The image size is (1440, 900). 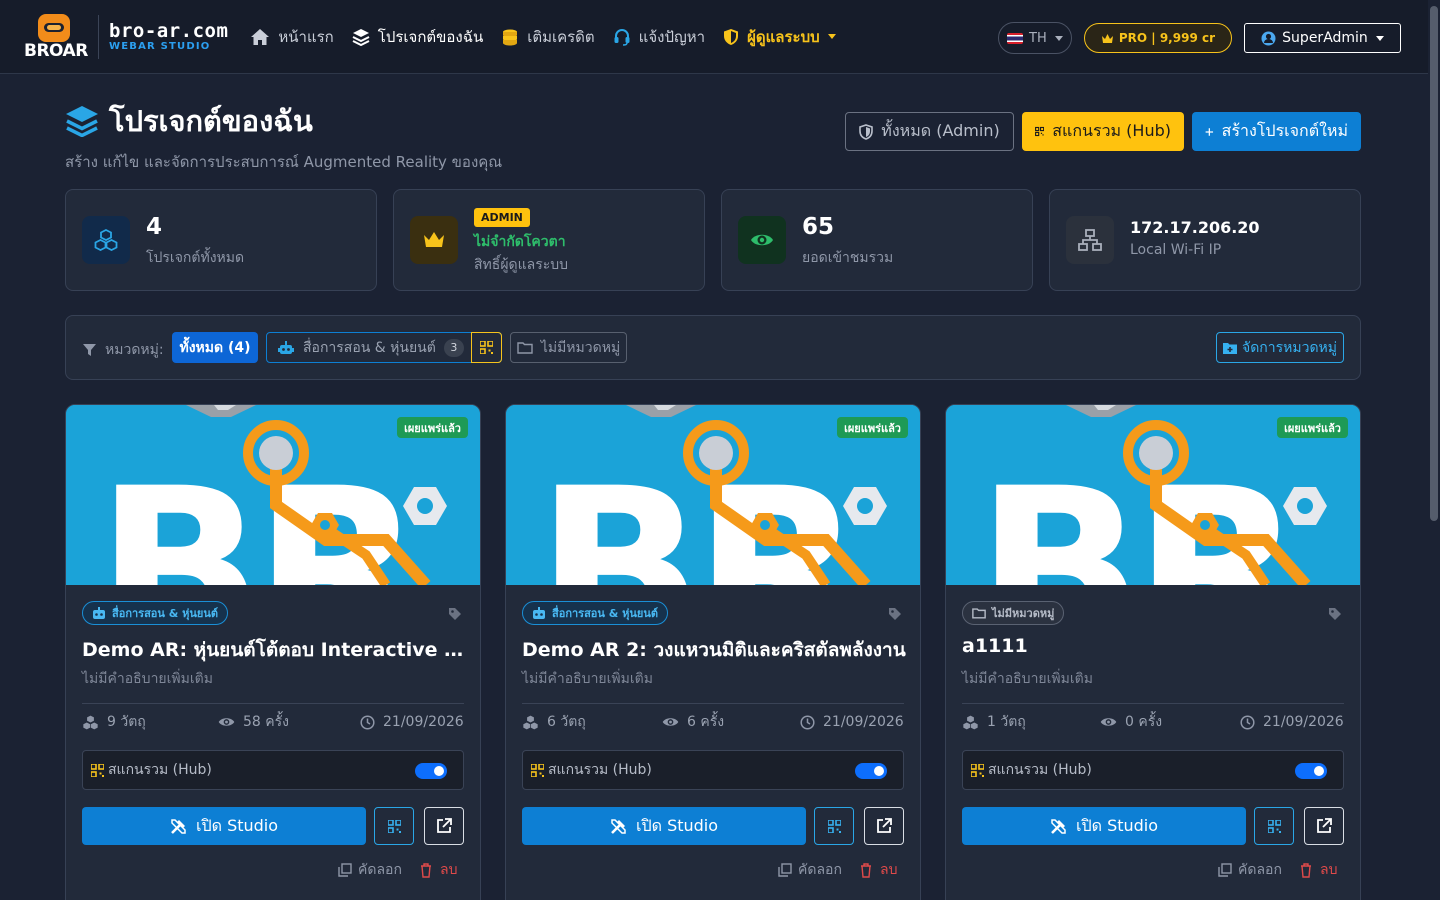 I want to click on brand-tagline: WEBAR STUDIO, so click(x=160, y=46).